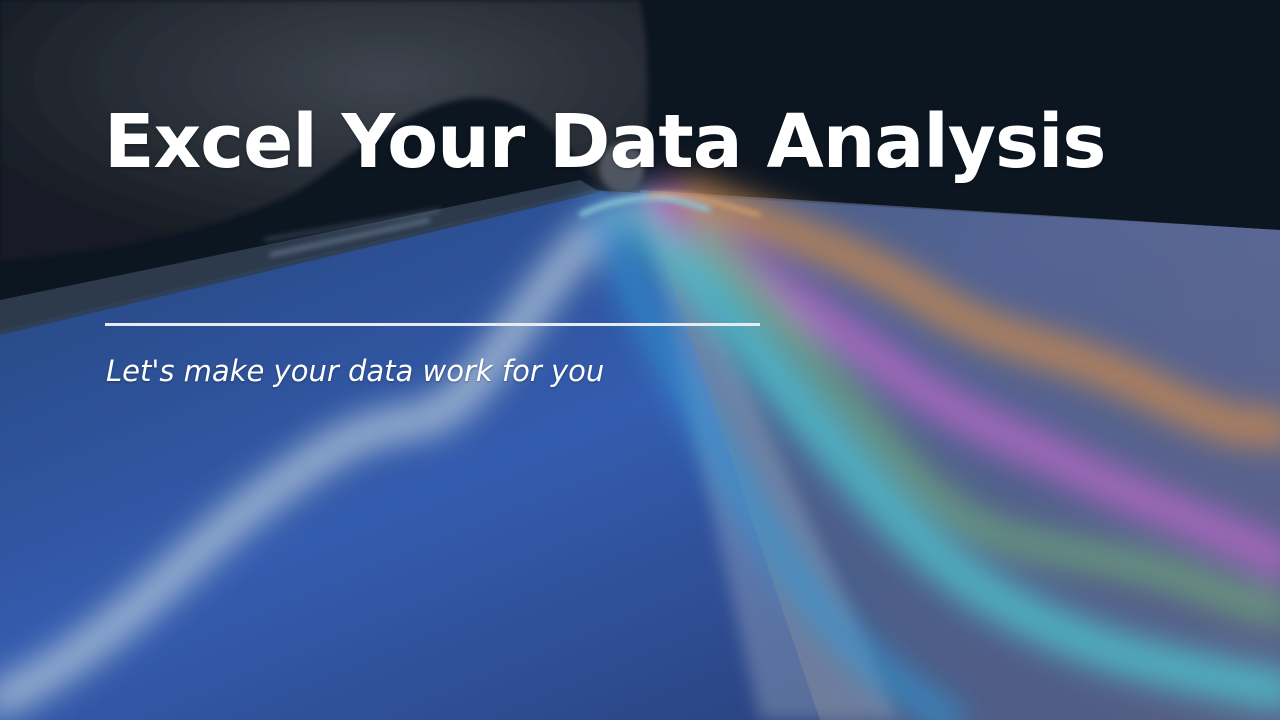  Describe the element at coordinates (605, 142) in the screenshot. I see `slide-title: Excel Your Data Analysis` at that location.